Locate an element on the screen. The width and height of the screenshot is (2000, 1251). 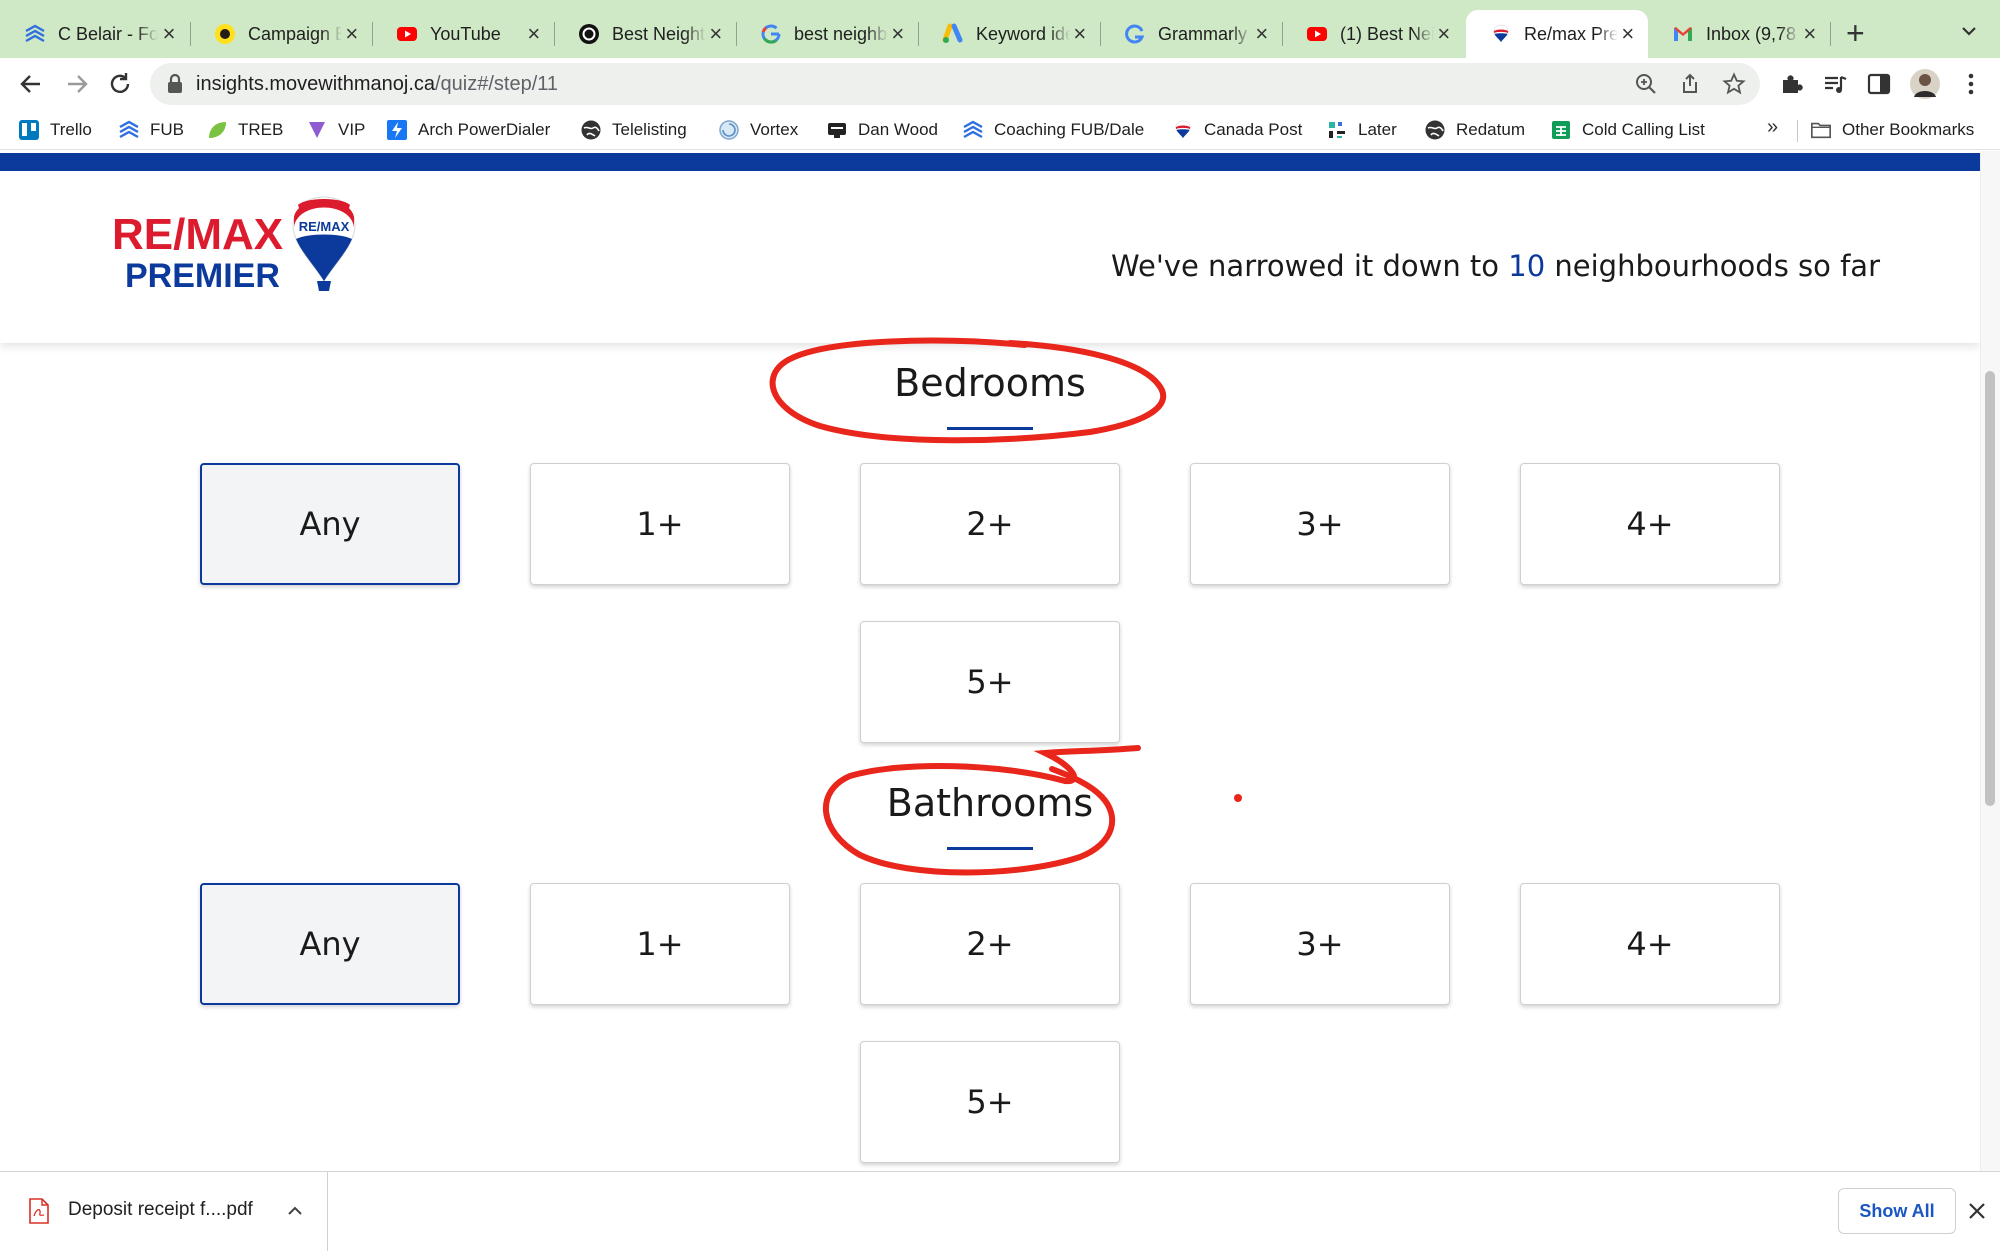
bookmark-label: Later is located at coordinates (1377, 129).